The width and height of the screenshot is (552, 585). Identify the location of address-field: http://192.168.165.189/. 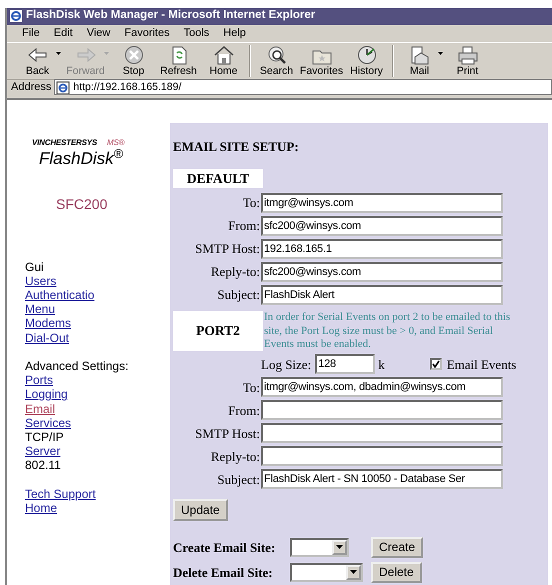
(303, 87).